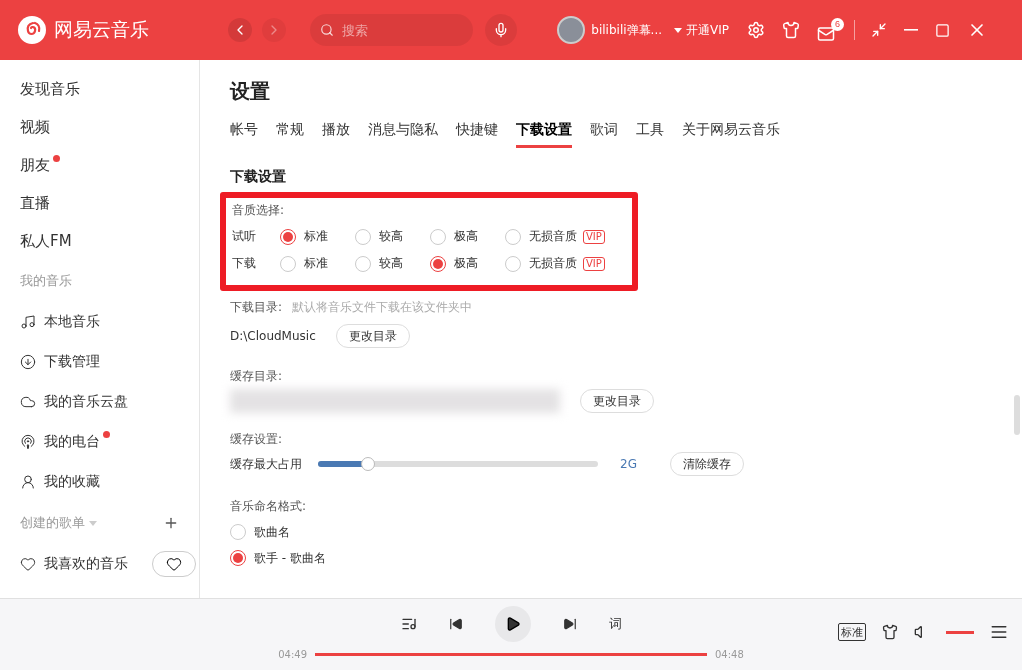  What do you see at coordinates (544, 134) in the screenshot?
I see `settings-tab: 下载设置` at bounding box center [544, 134].